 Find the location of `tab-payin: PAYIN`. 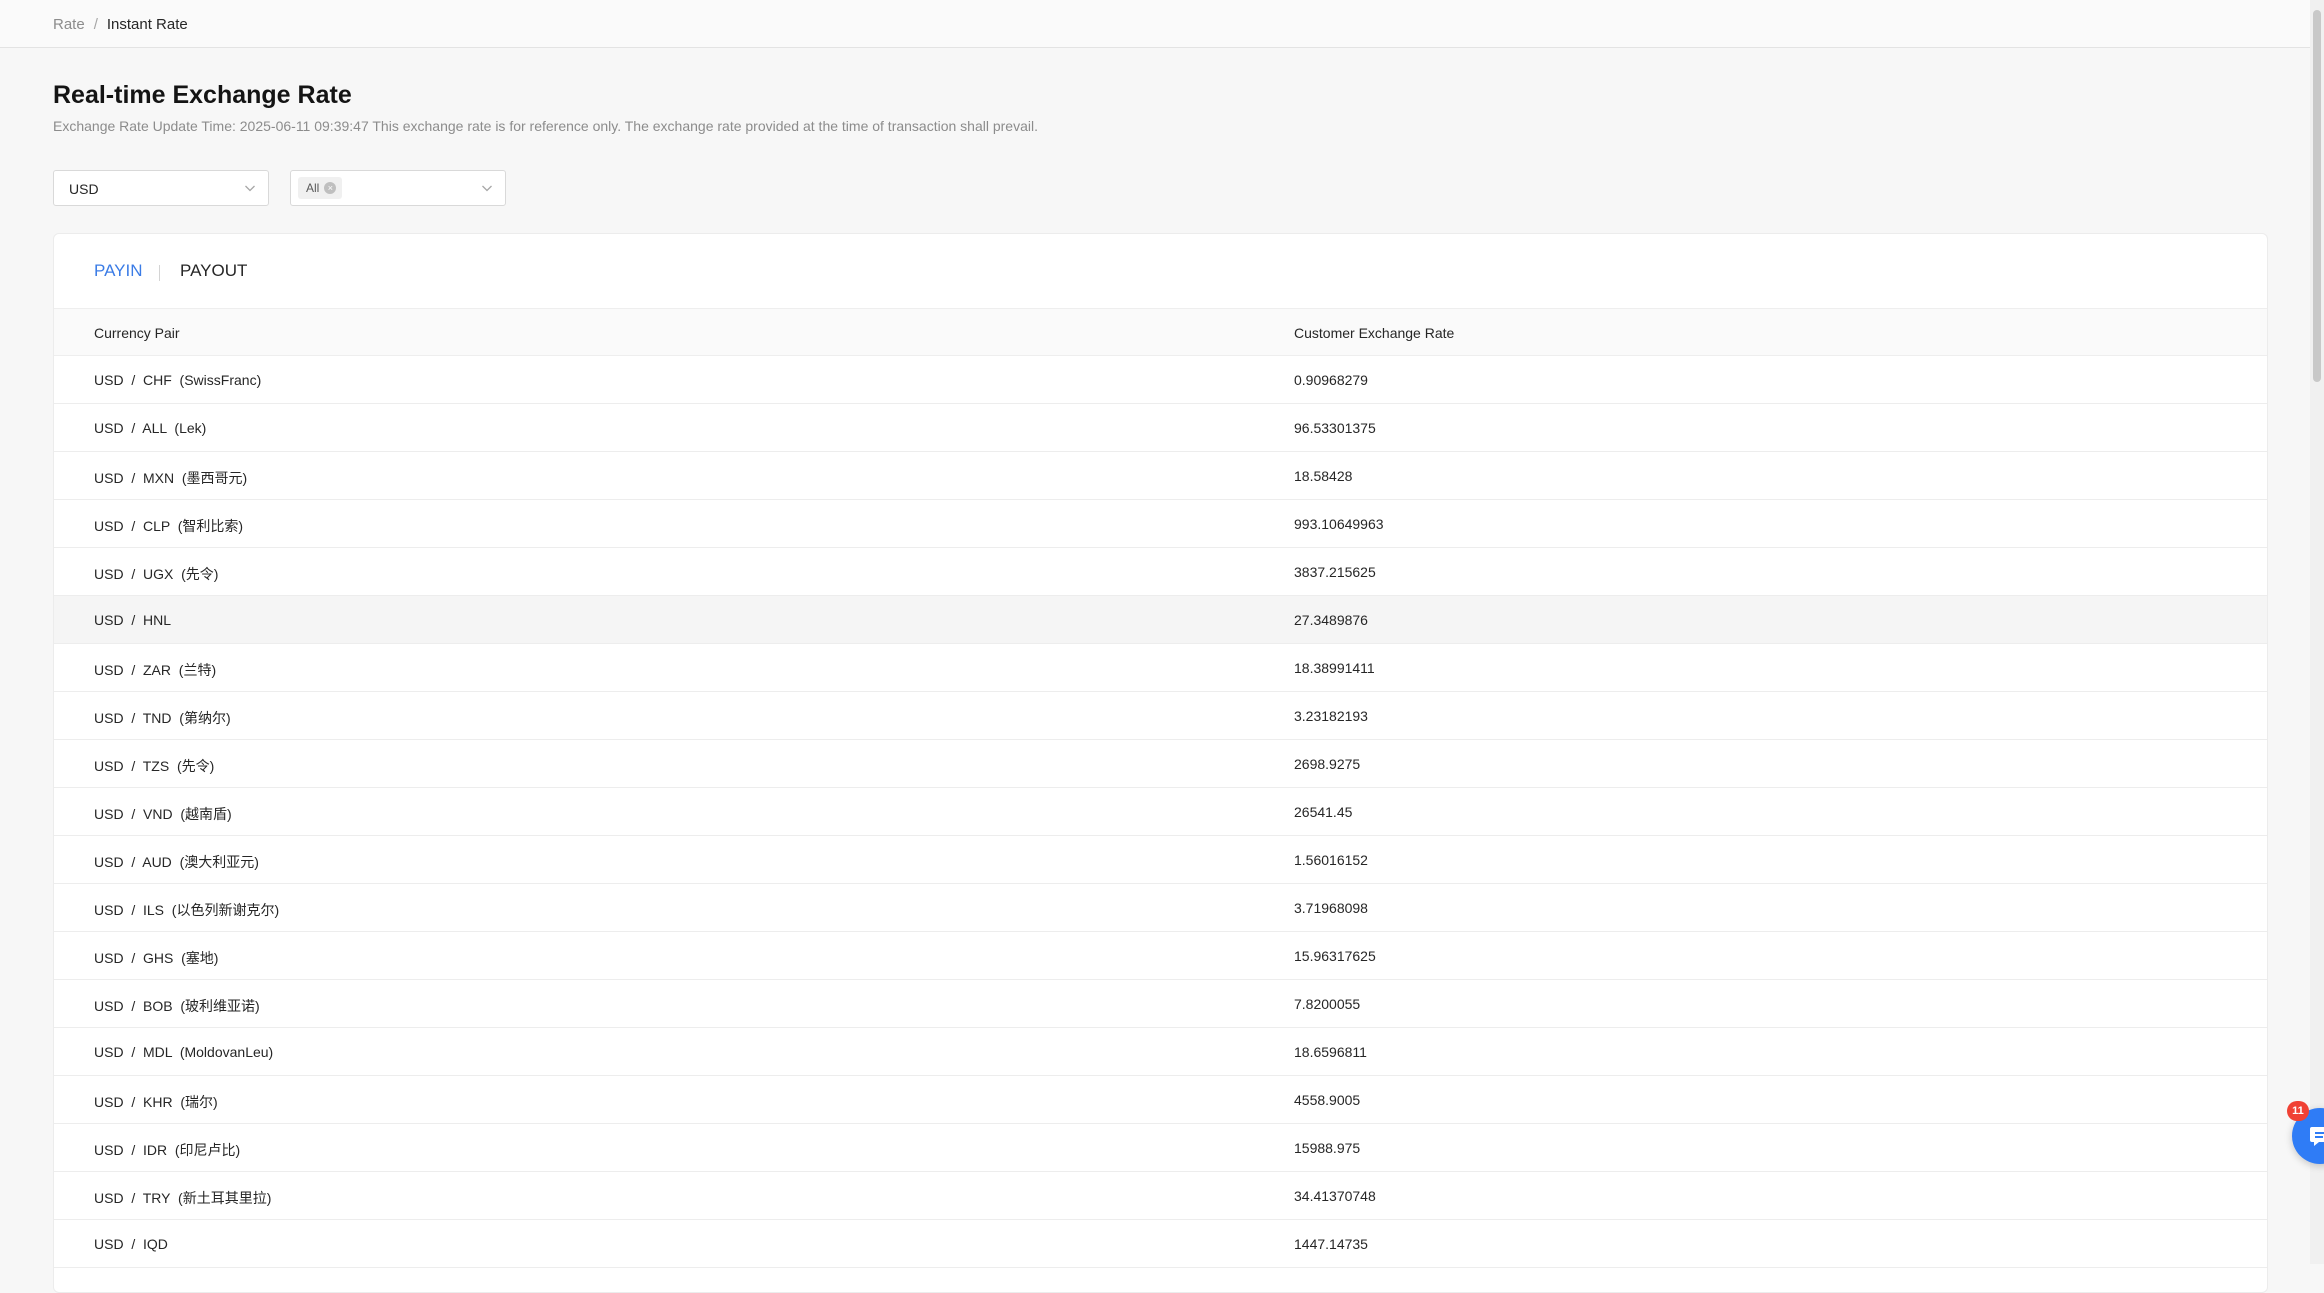

tab-payin: PAYIN is located at coordinates (118, 271).